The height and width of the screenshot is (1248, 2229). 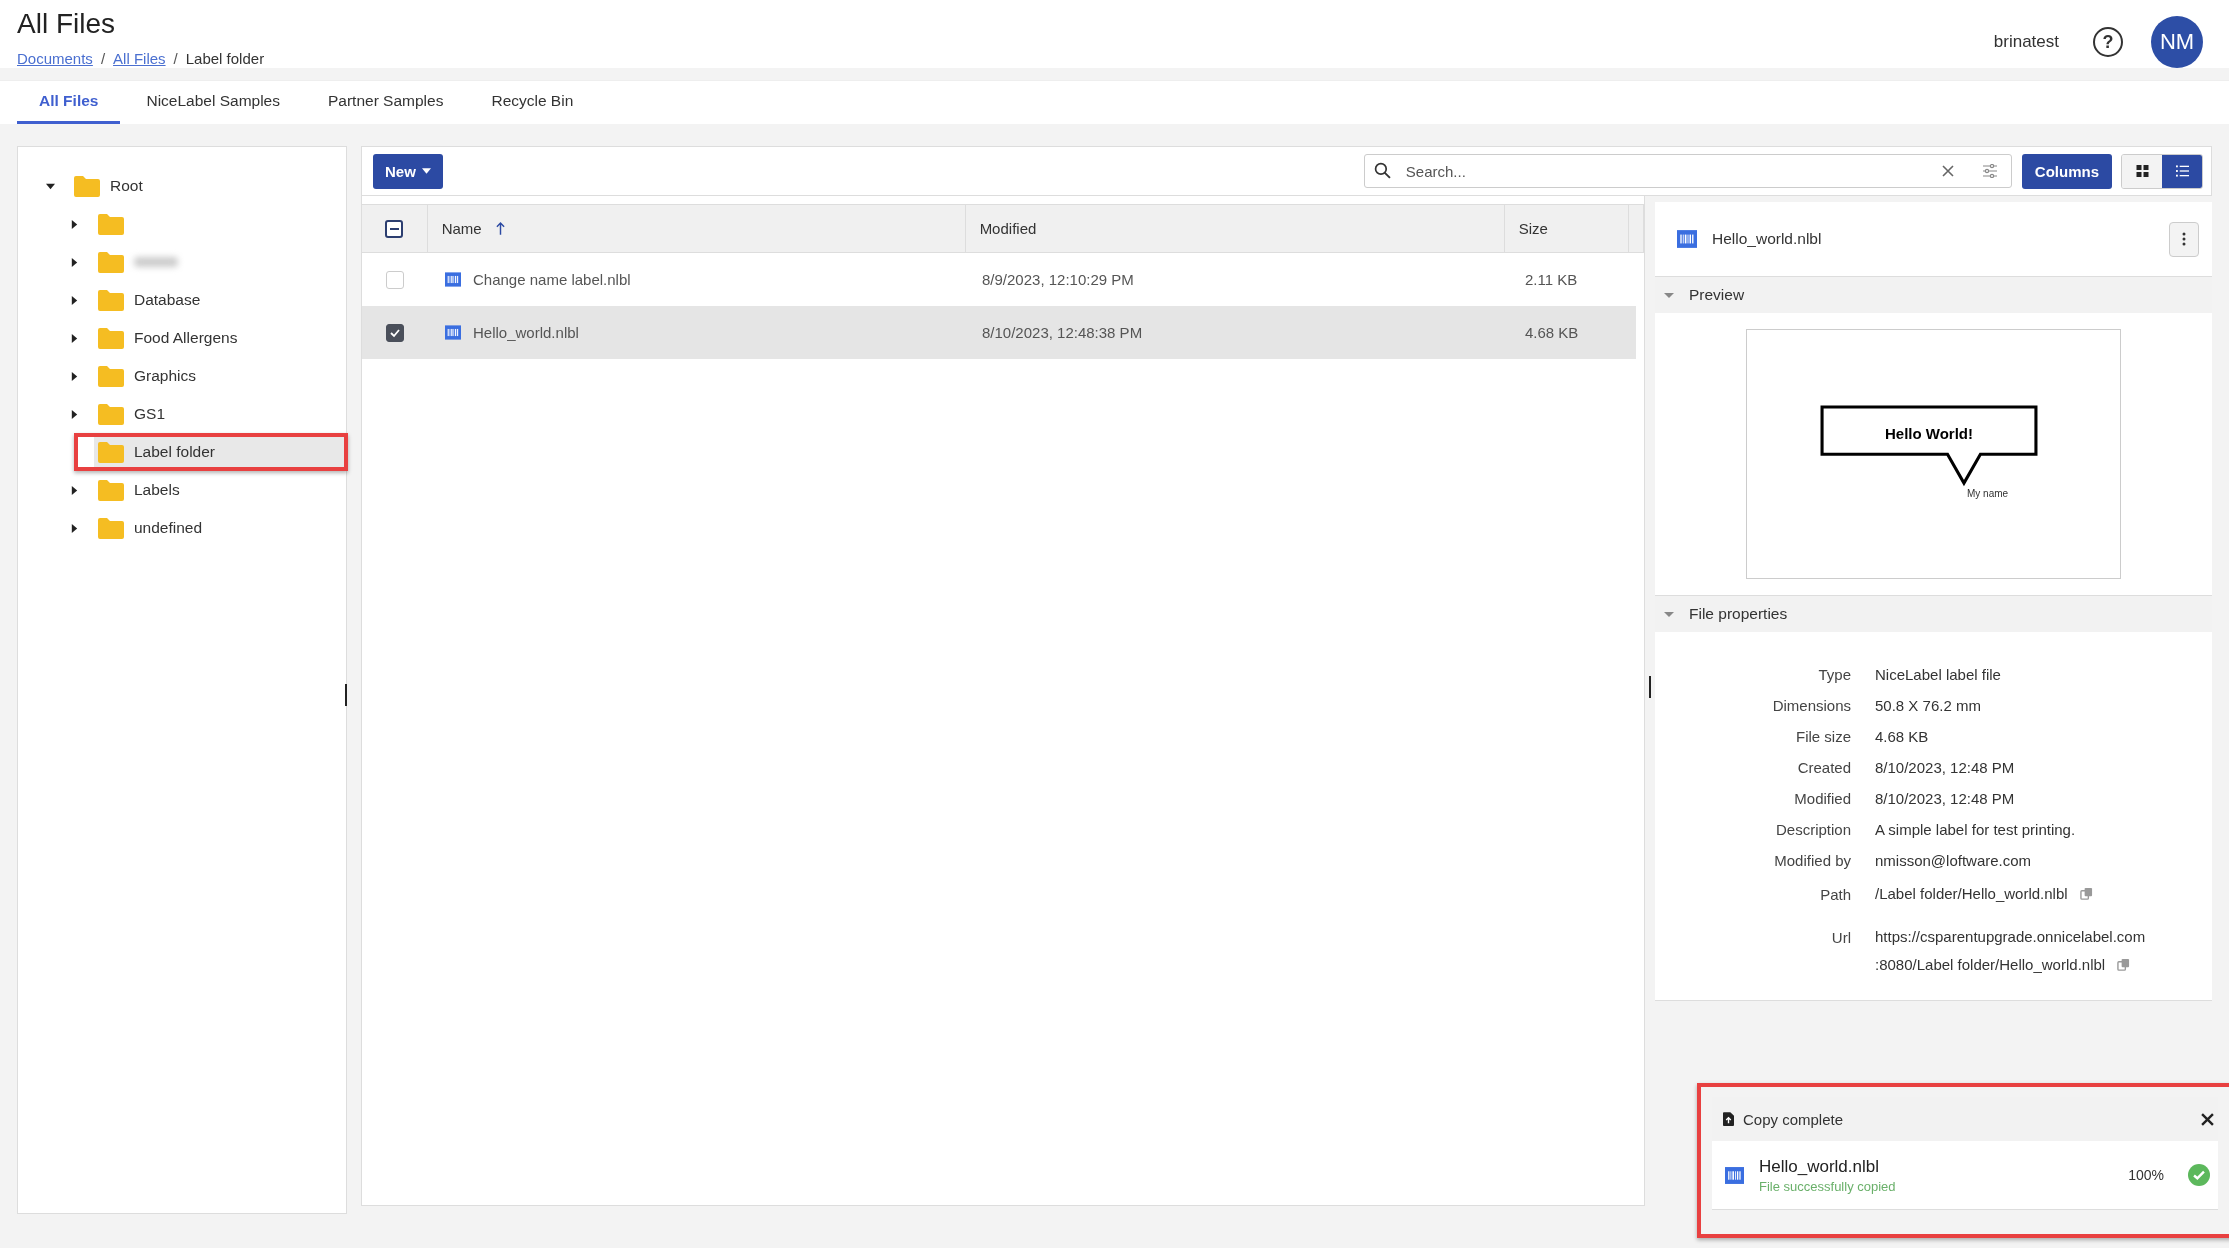 I want to click on grid-icon, so click(x=2142, y=171).